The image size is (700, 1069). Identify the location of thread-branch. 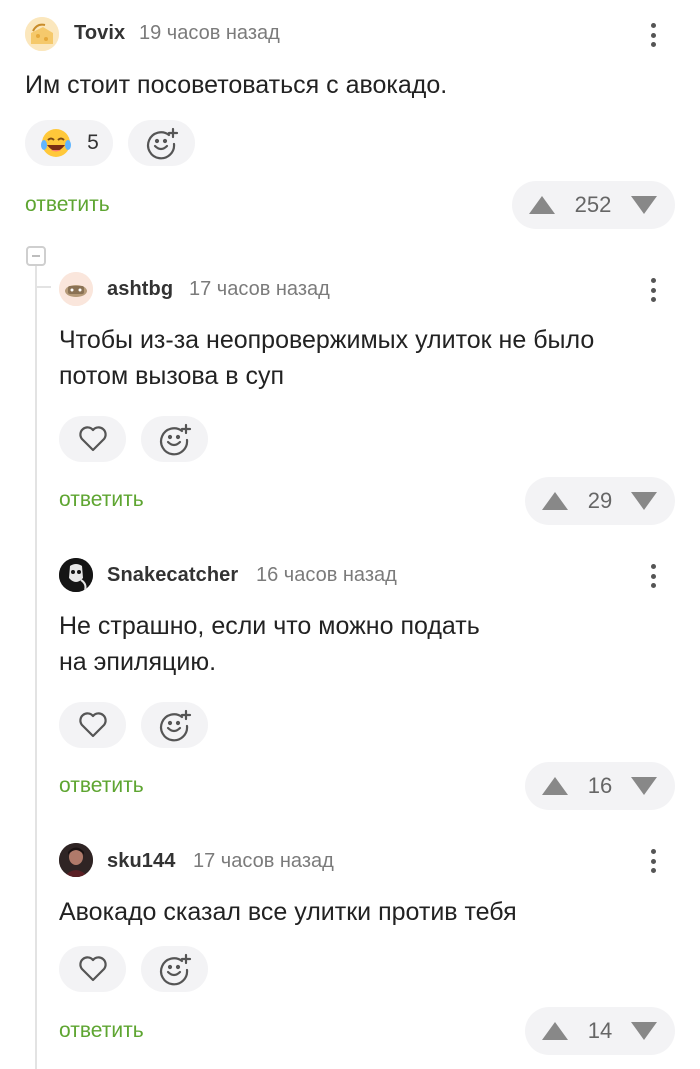
(43, 287).